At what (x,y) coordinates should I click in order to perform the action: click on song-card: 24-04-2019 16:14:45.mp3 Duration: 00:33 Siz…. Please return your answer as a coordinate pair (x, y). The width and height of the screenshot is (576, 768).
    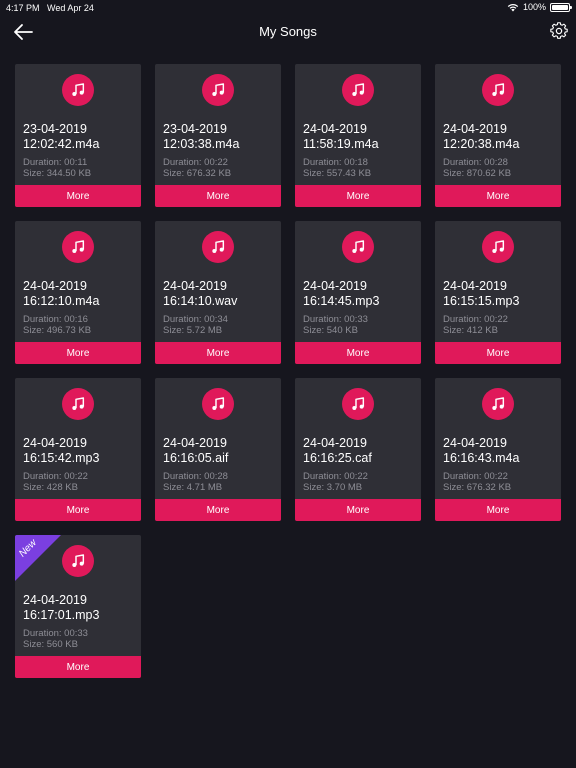
    Looking at the image, I should click on (358, 292).